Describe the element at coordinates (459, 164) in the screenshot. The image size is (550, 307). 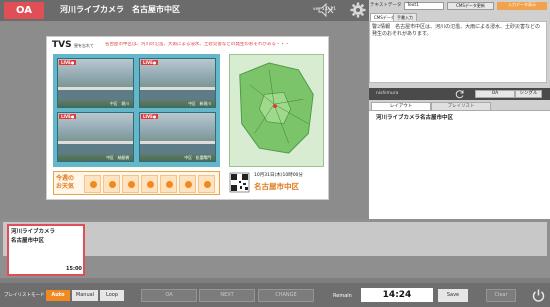
I see `layout-list` at that location.